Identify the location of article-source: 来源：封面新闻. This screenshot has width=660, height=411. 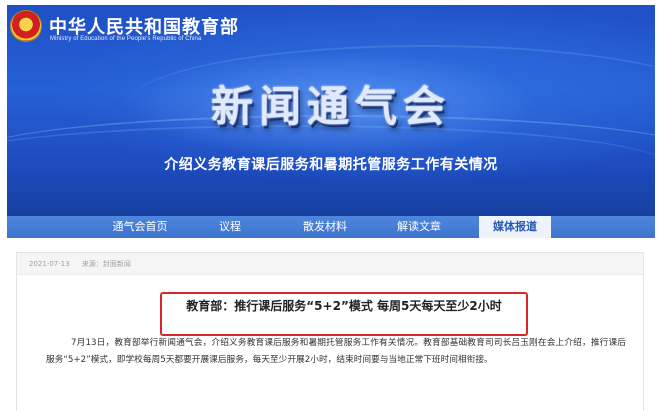
(106, 264).